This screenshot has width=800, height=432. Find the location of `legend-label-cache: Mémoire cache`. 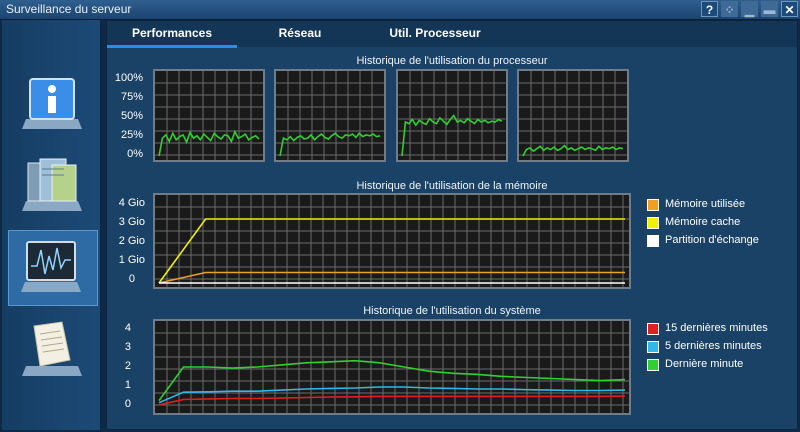

legend-label-cache: Mémoire cache is located at coordinates (703, 222).